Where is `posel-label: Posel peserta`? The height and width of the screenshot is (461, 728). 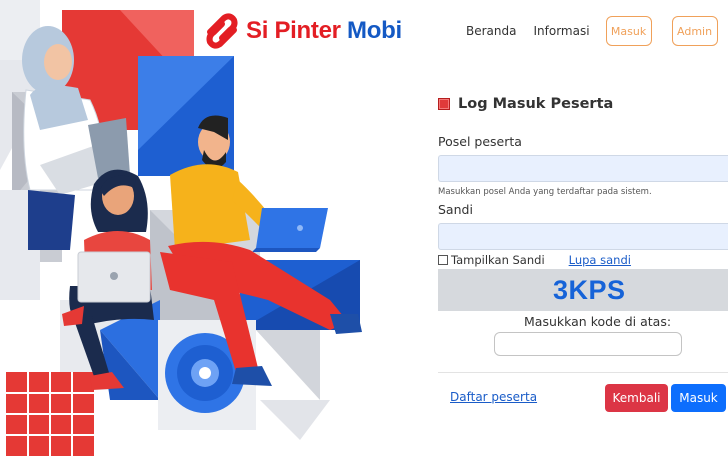 posel-label: Posel peserta is located at coordinates (480, 141).